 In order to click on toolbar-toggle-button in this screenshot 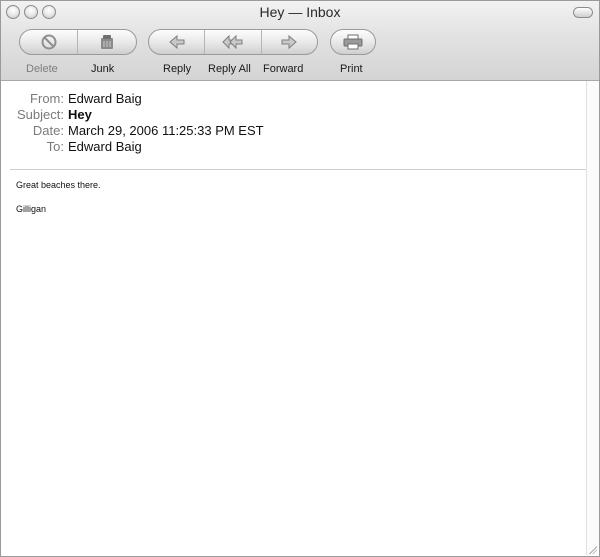, I will do `click(583, 12)`.